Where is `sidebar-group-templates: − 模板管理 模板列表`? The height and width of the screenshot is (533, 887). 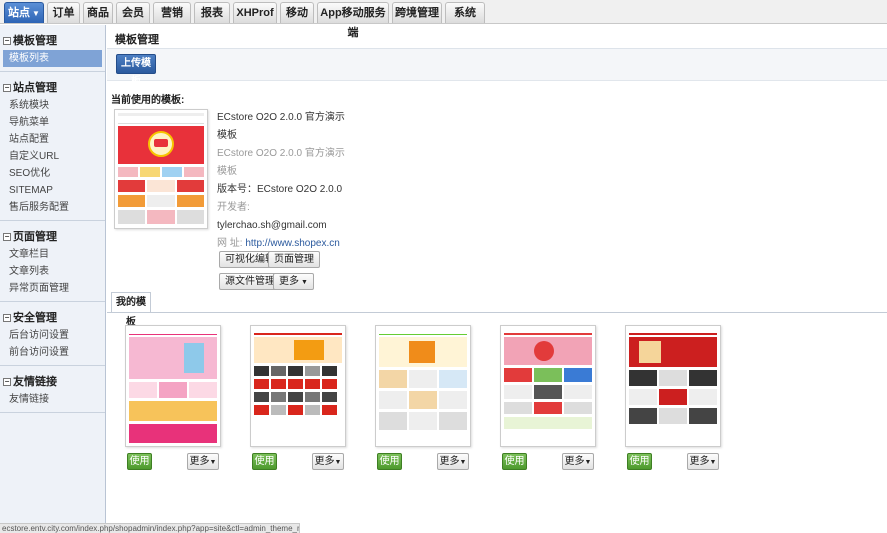 sidebar-group-templates: − 模板管理 模板列表 is located at coordinates (52, 52).